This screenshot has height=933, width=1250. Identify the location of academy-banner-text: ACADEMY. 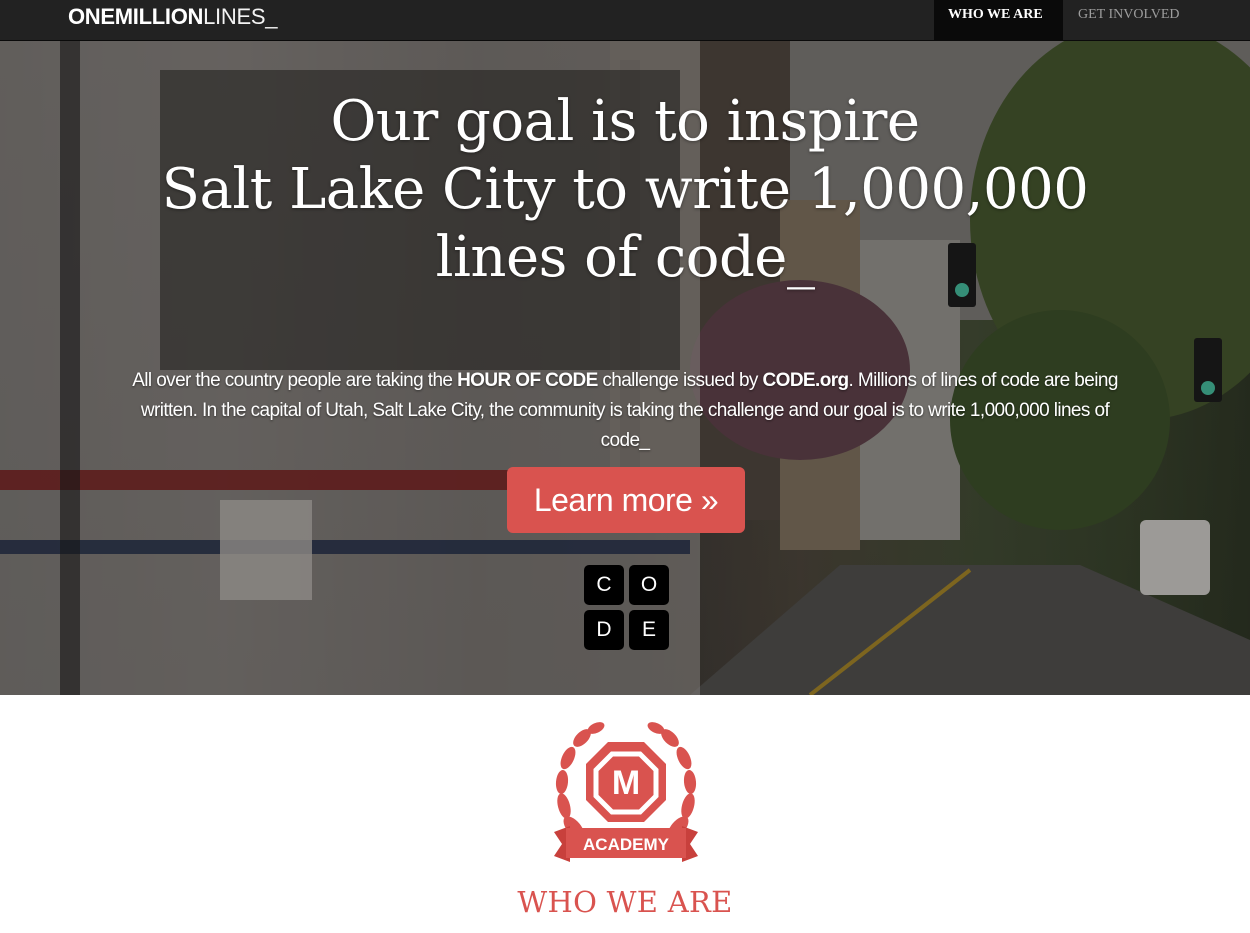
(626, 844).